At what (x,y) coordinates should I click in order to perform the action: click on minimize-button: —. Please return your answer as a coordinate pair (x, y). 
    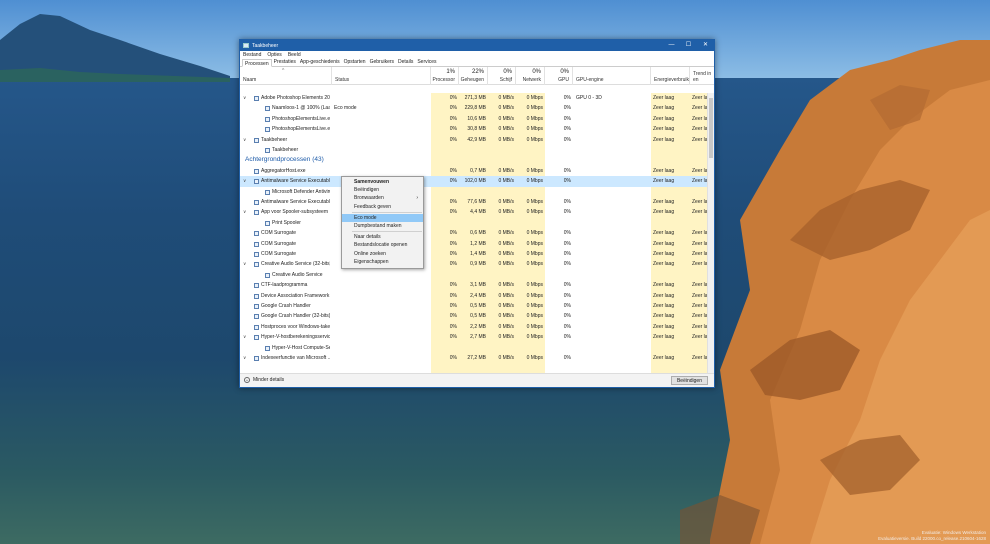
    Looking at the image, I should click on (671, 45).